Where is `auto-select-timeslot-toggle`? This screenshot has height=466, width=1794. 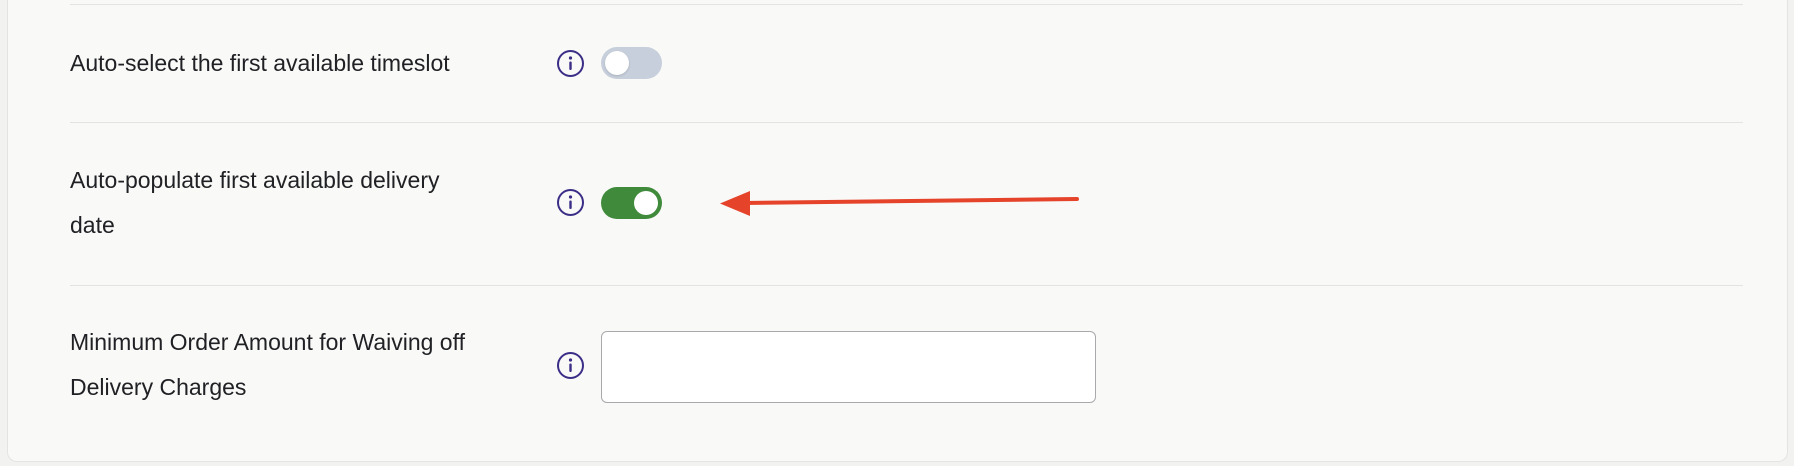
auto-select-timeslot-toggle is located at coordinates (631, 63).